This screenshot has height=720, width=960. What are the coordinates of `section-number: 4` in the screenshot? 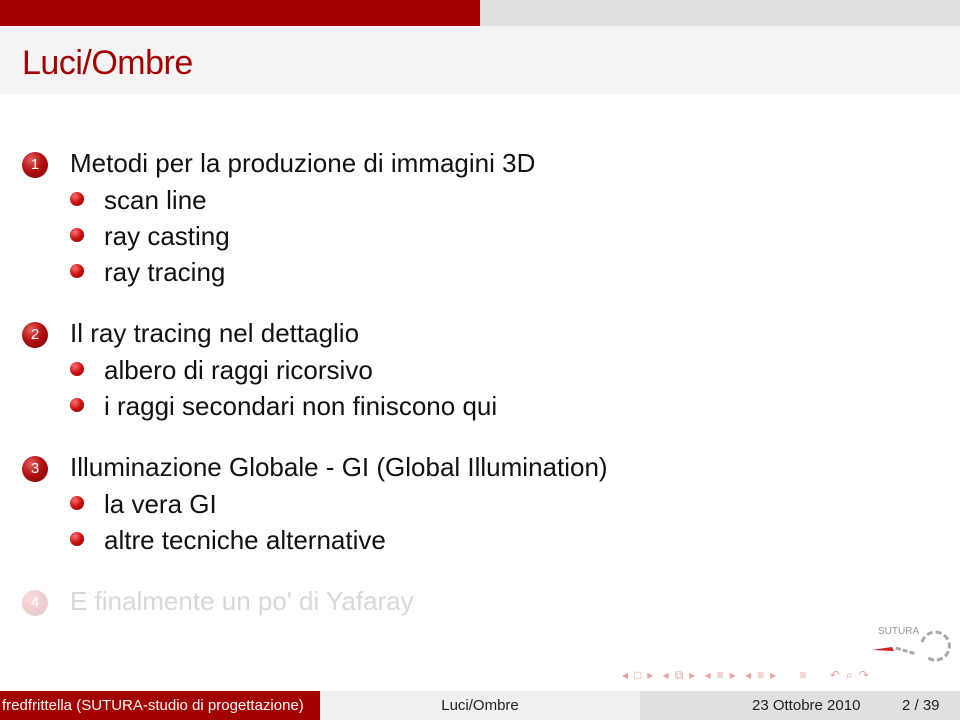 It's located at (35, 603).